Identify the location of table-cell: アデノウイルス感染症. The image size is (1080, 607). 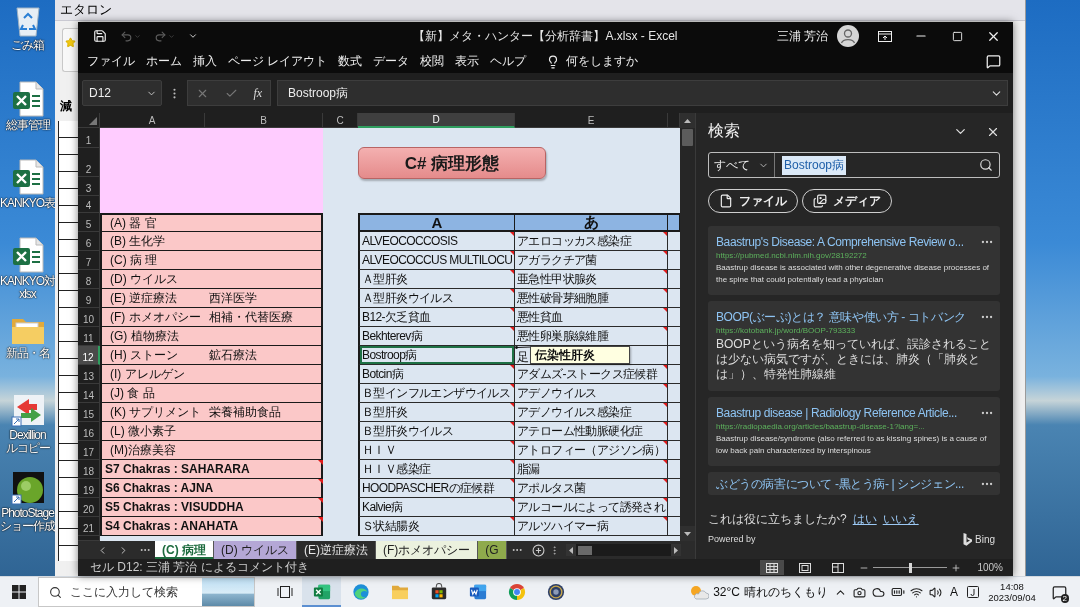
(591, 412).